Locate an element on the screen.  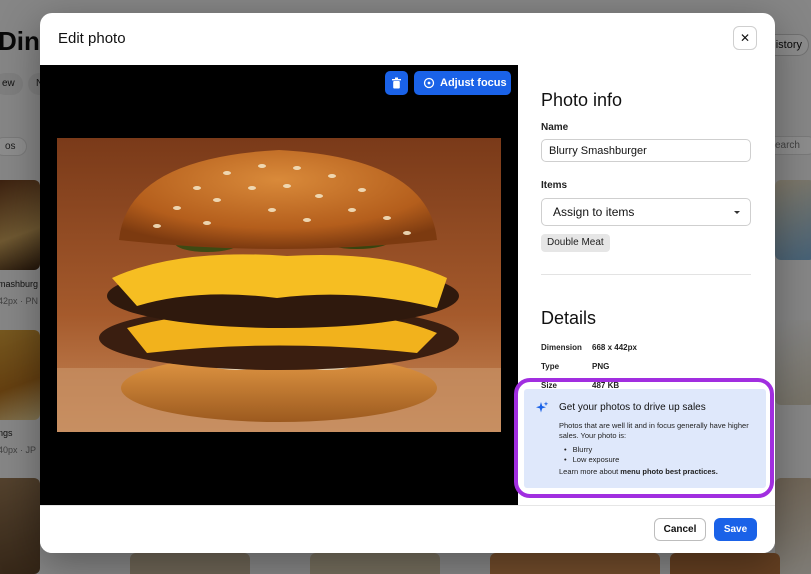
item-tag: Double Meat is located at coordinates (575, 243).